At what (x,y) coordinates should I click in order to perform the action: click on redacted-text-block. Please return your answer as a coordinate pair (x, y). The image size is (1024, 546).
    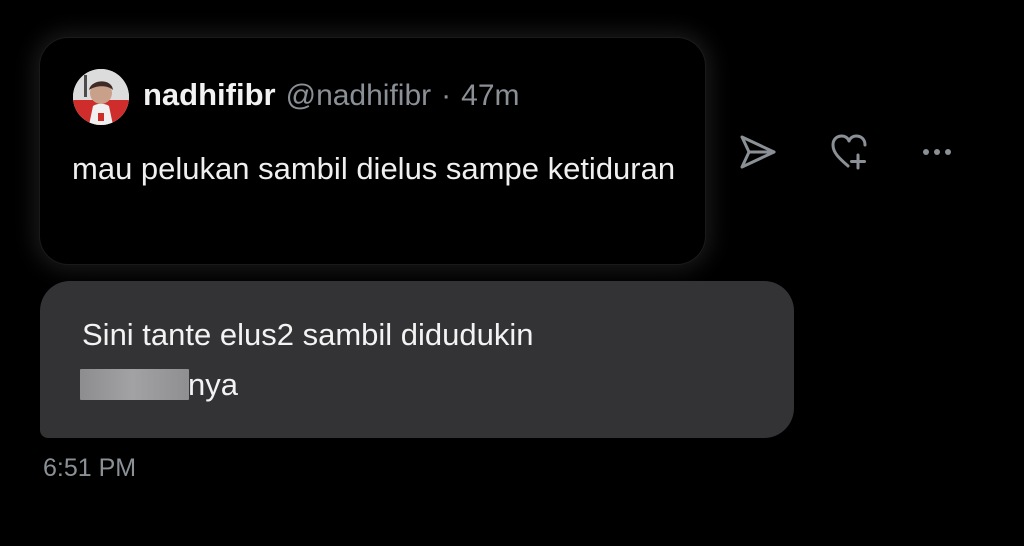
    Looking at the image, I should click on (134, 384).